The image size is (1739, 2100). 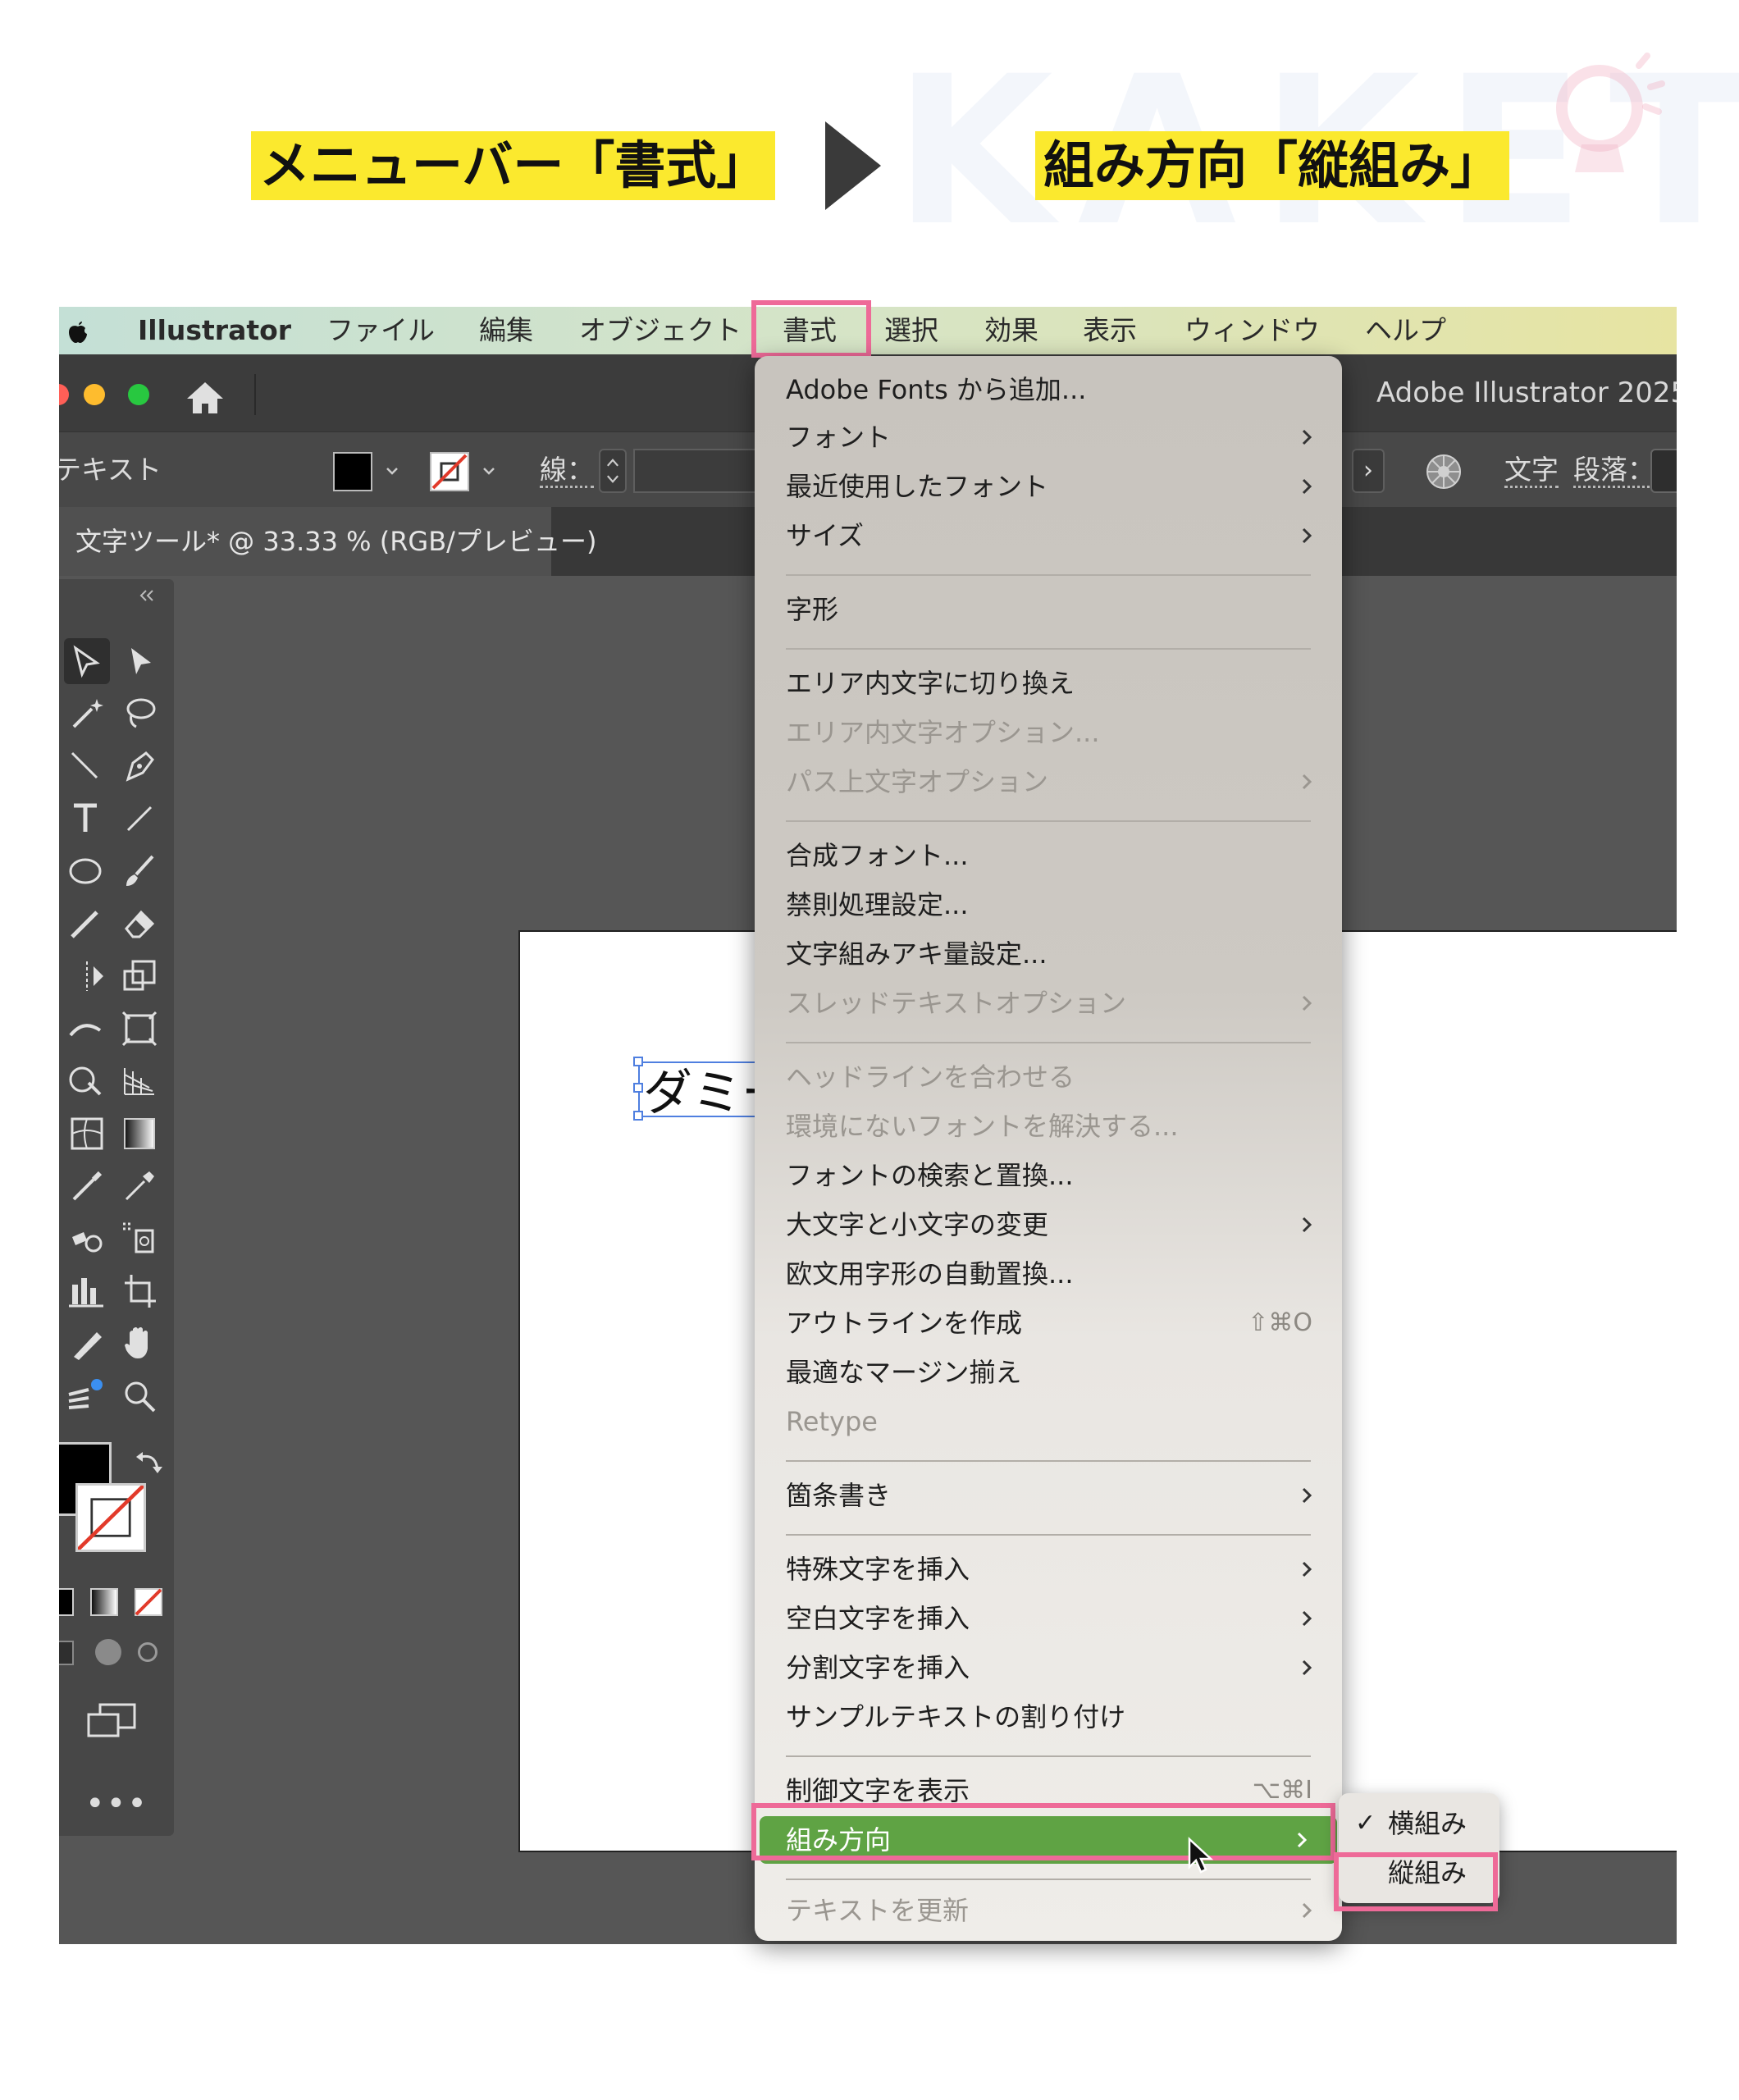 I want to click on eyedropper-tool-icon, so click(x=139, y=1186).